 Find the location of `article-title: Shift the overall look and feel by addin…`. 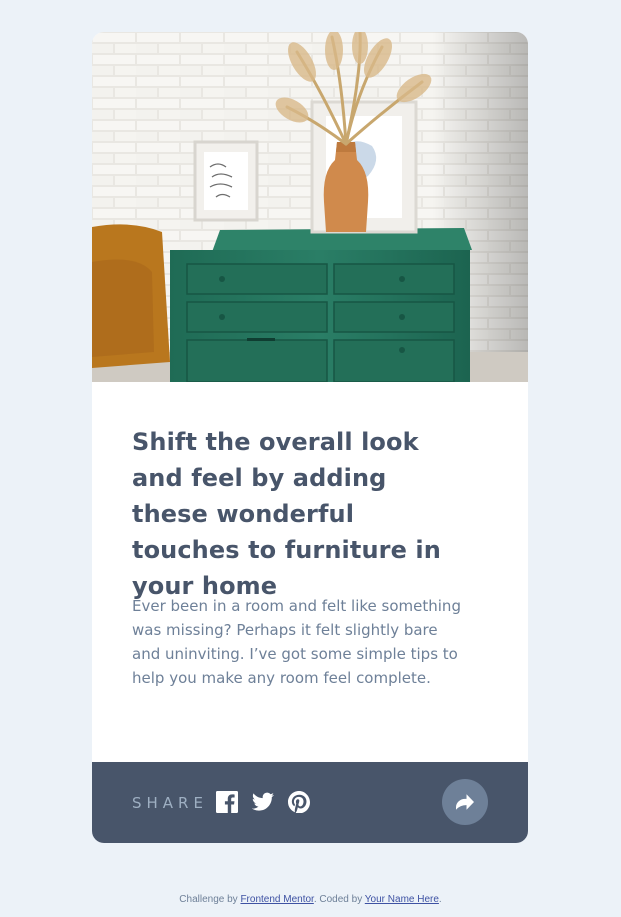

article-title: Shift the overall look and feel by addin… is located at coordinates (286, 514).